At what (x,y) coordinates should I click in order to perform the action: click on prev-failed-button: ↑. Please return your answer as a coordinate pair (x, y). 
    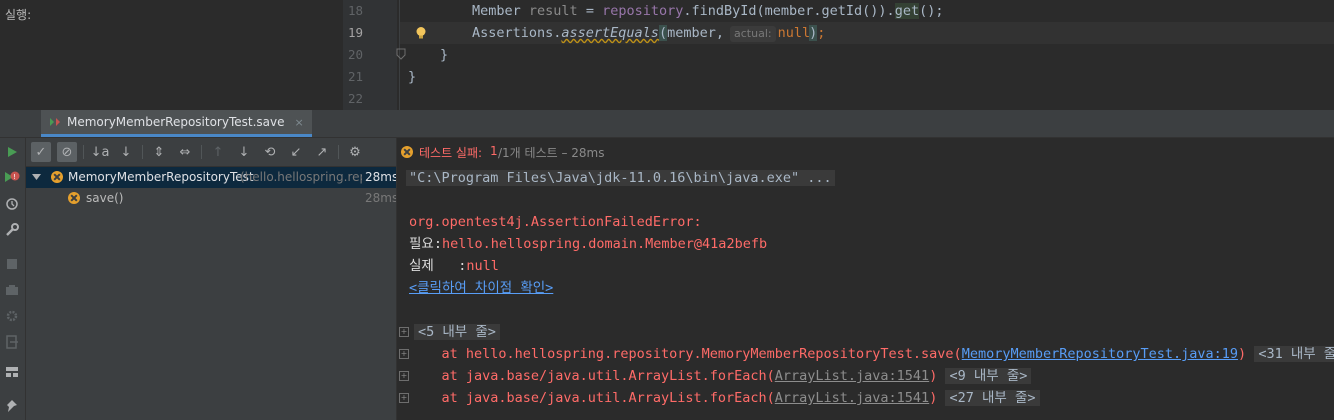
    Looking at the image, I should click on (218, 152).